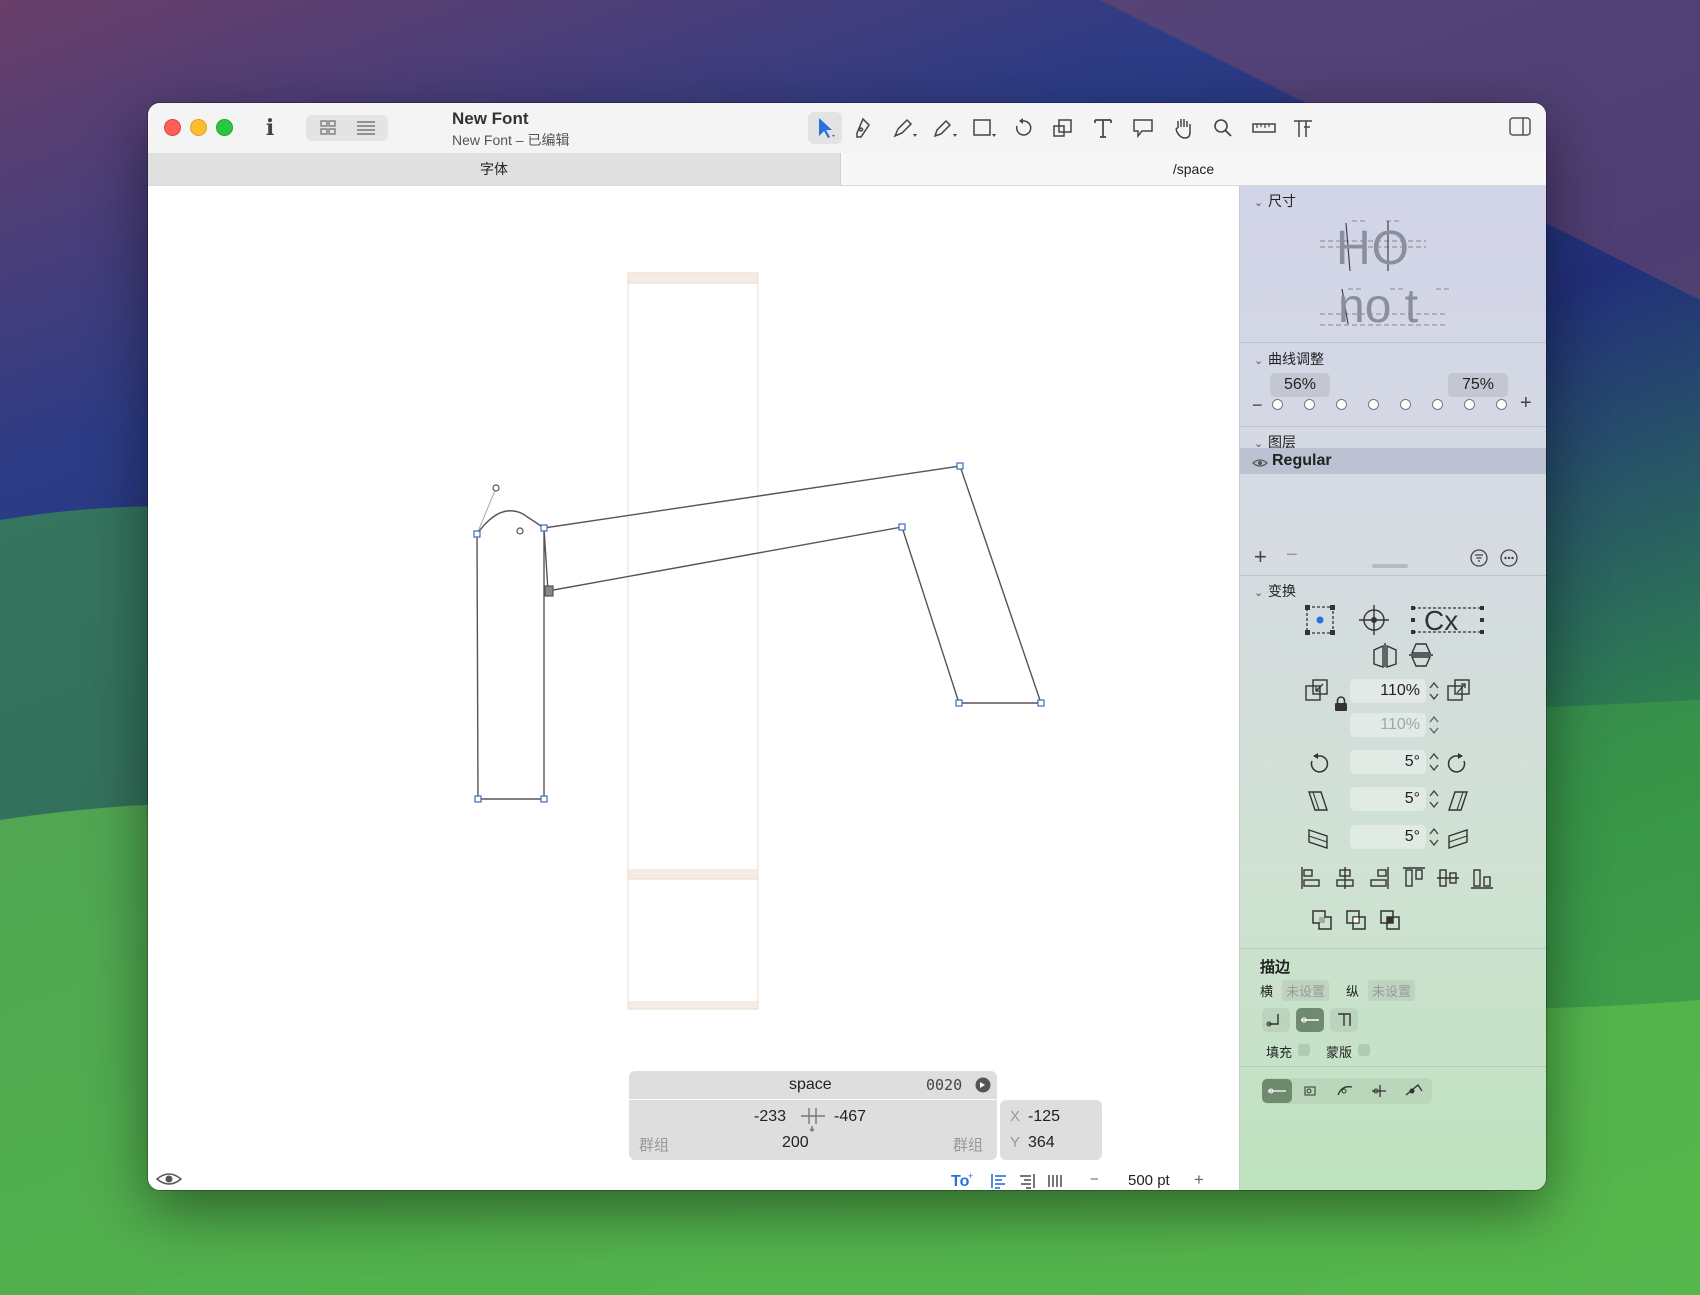 The height and width of the screenshot is (1295, 1700). What do you see at coordinates (1322, 922) in the screenshot?
I see `union-icon` at bounding box center [1322, 922].